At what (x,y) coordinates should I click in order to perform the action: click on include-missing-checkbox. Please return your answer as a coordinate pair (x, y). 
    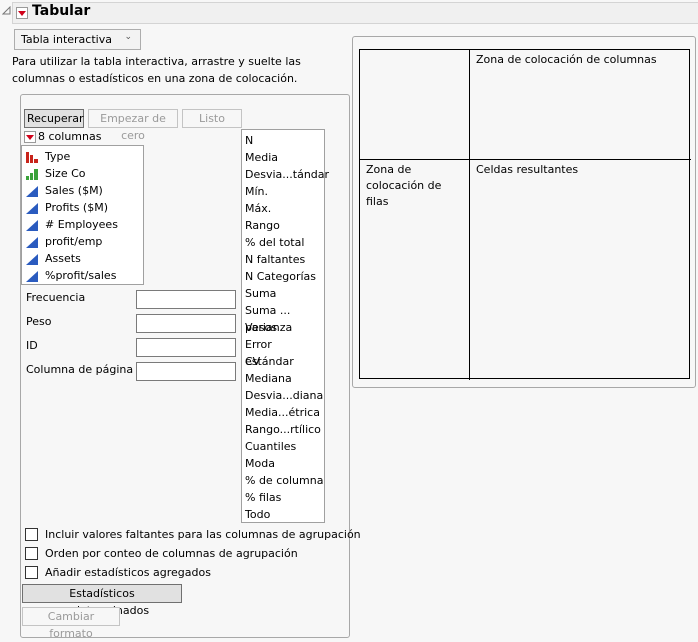
    Looking at the image, I should click on (31, 534).